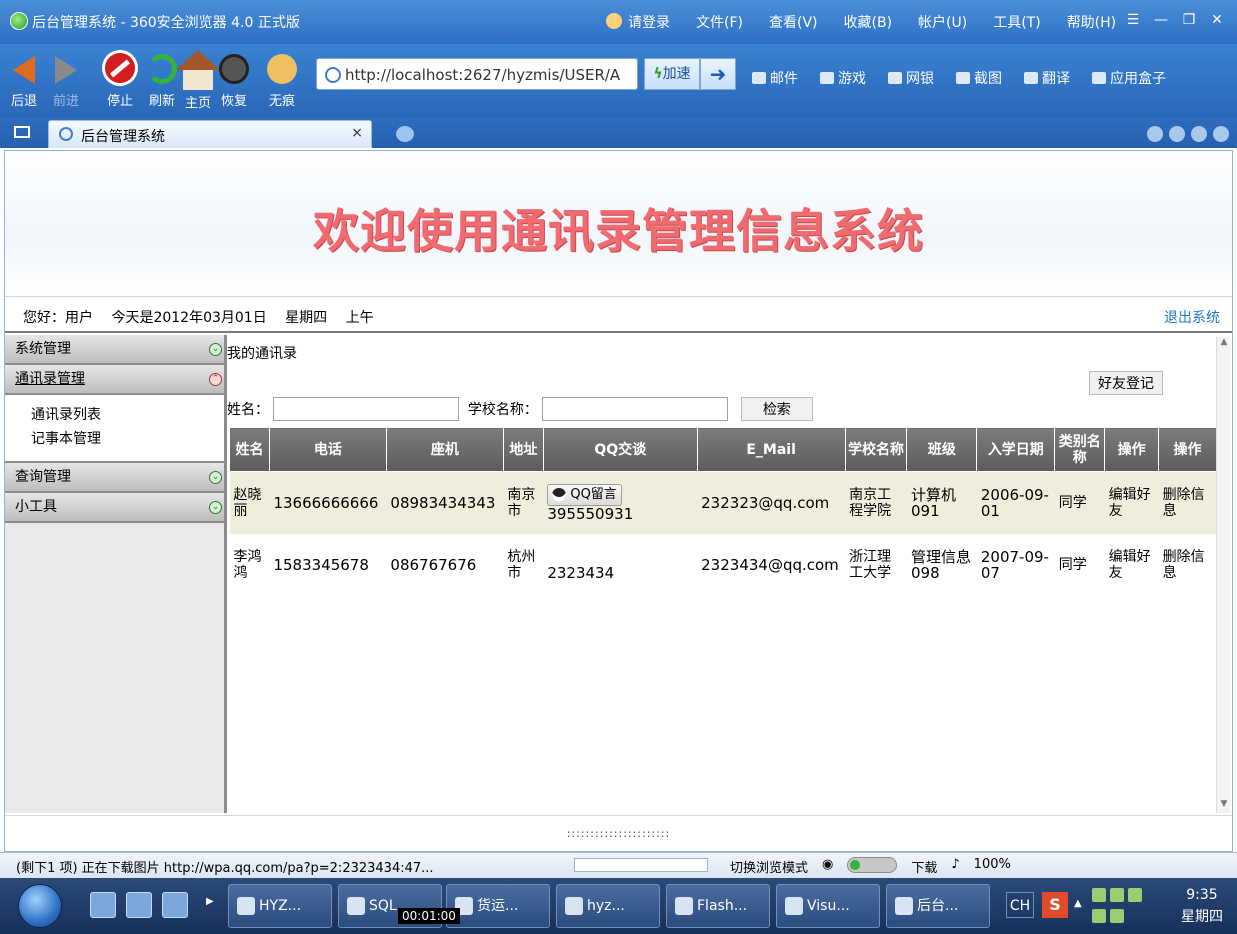 The image size is (1237, 934). What do you see at coordinates (1221, 134) in the screenshot?
I see `tab-close-all-icon` at bounding box center [1221, 134].